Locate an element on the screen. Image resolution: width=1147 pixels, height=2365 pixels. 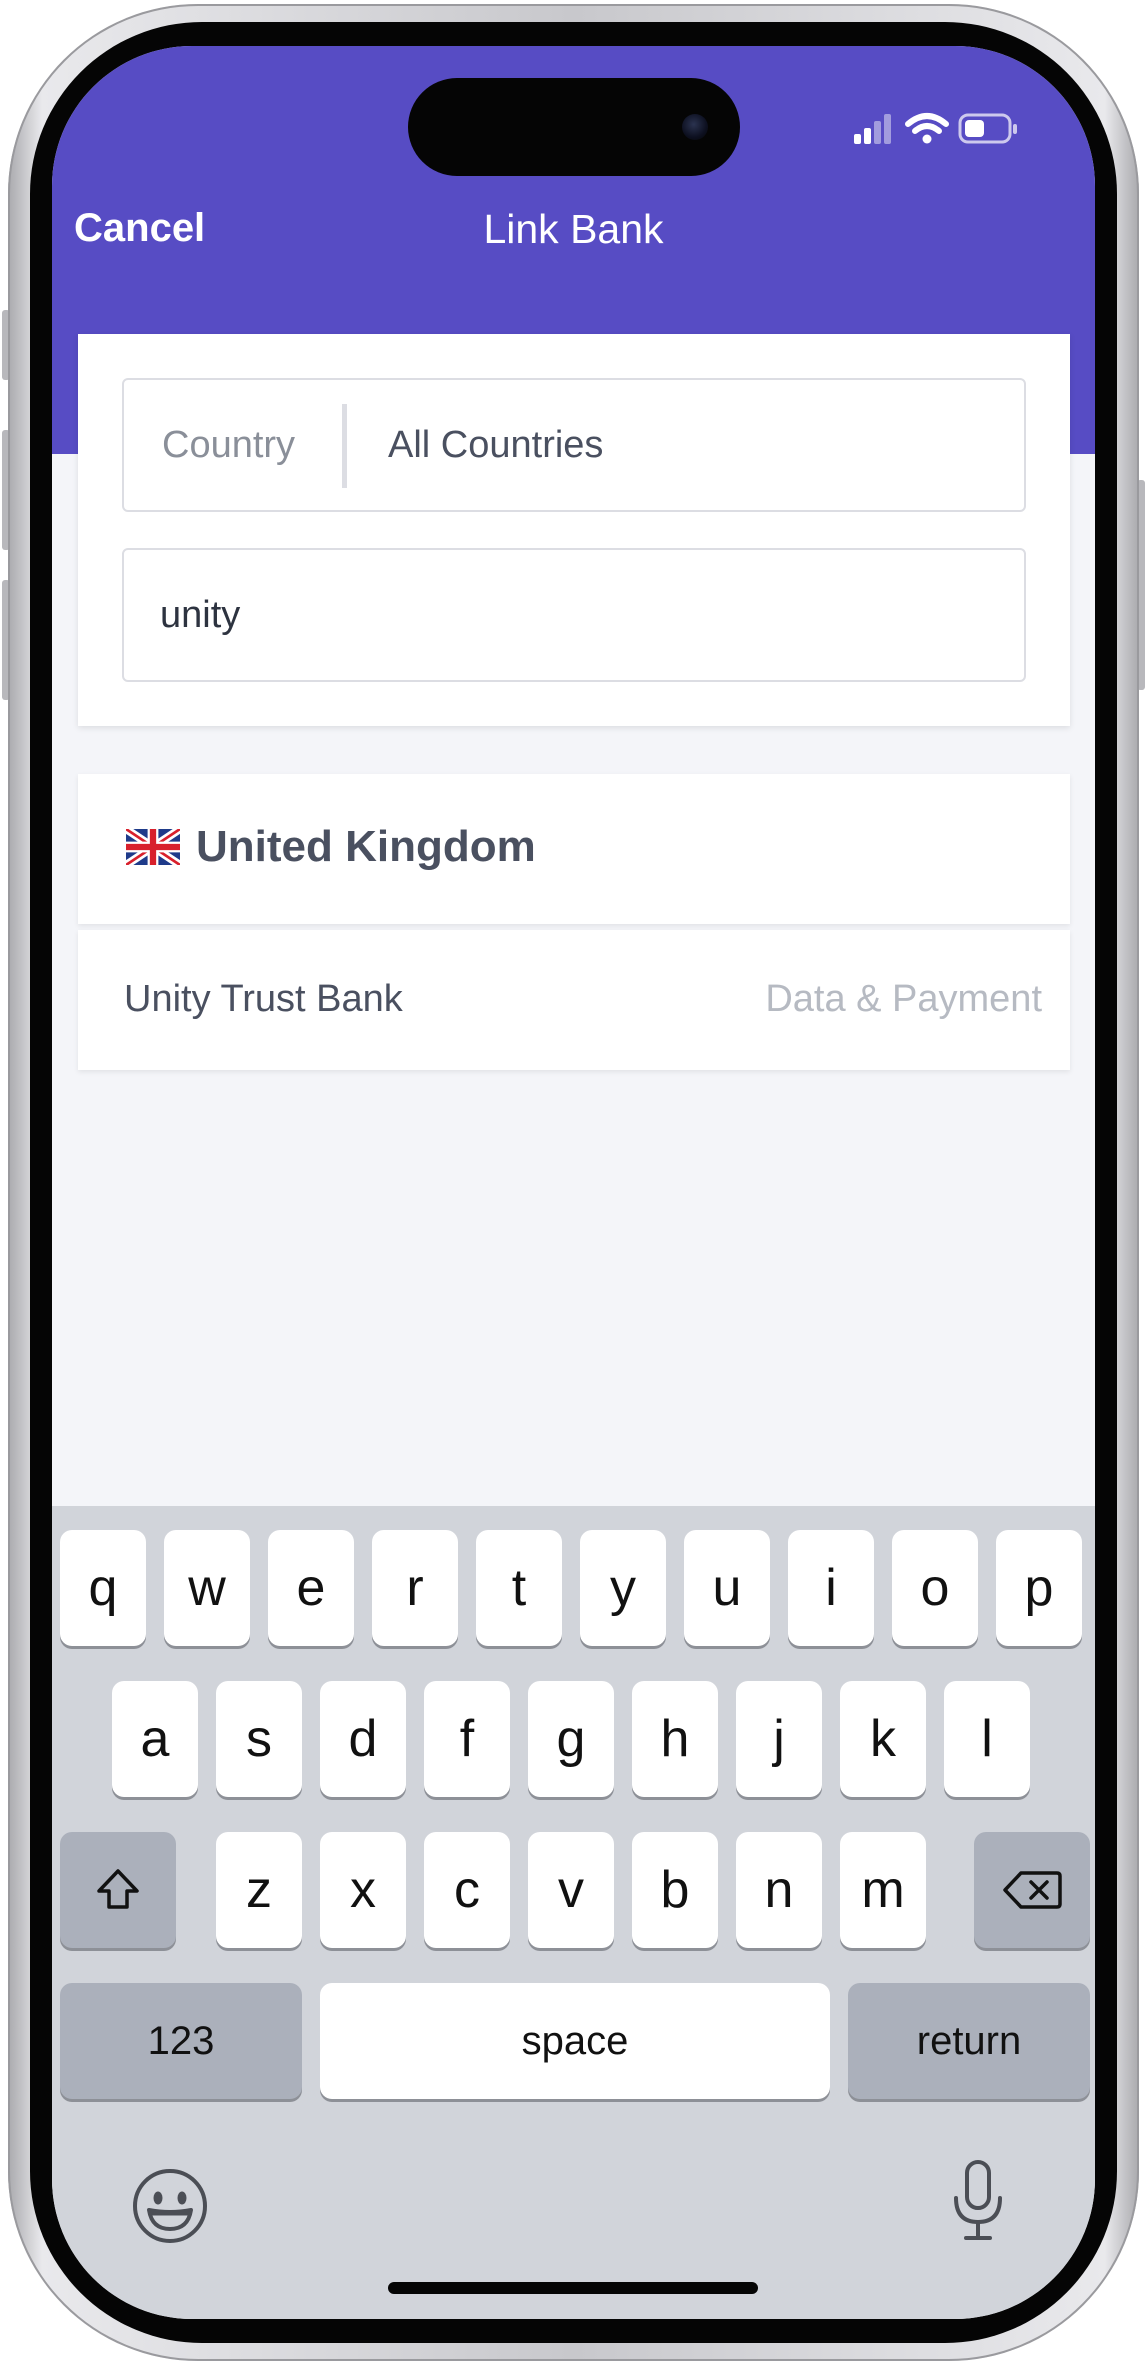
page-title: Link Bank is located at coordinates (573, 229).